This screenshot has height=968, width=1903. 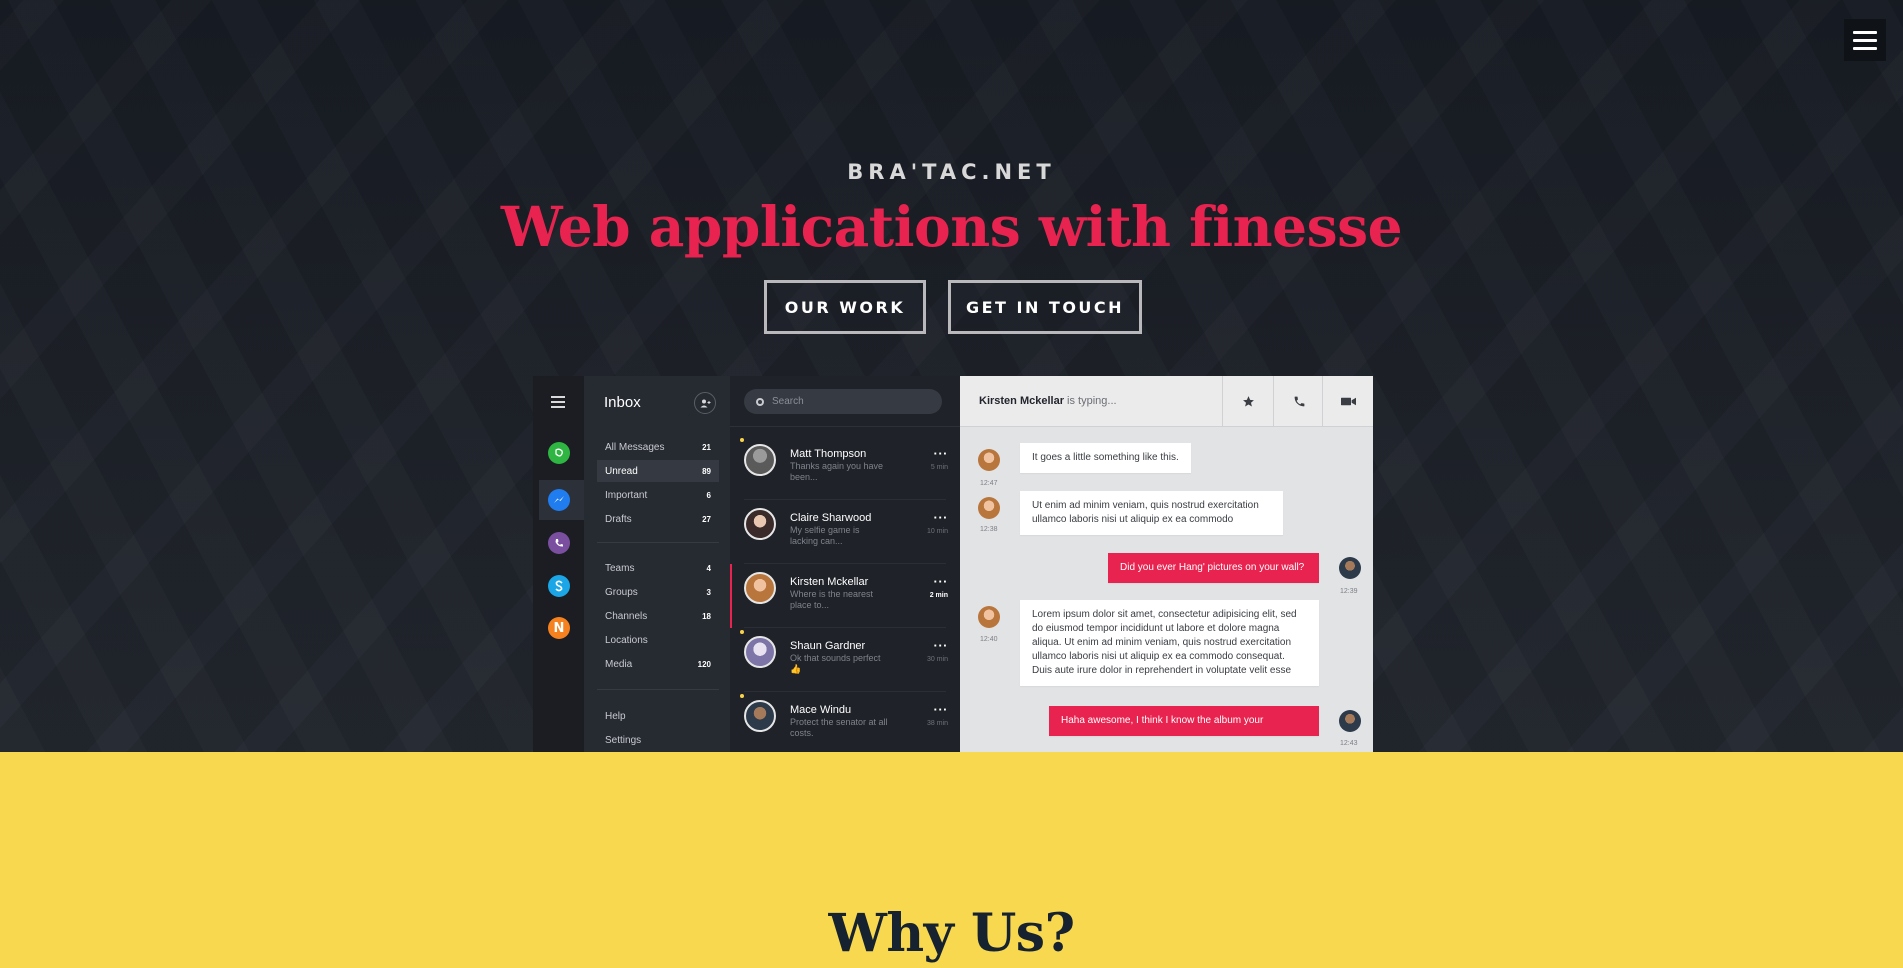 What do you see at coordinates (1349, 743) in the screenshot?
I see `message-time: 12:43` at bounding box center [1349, 743].